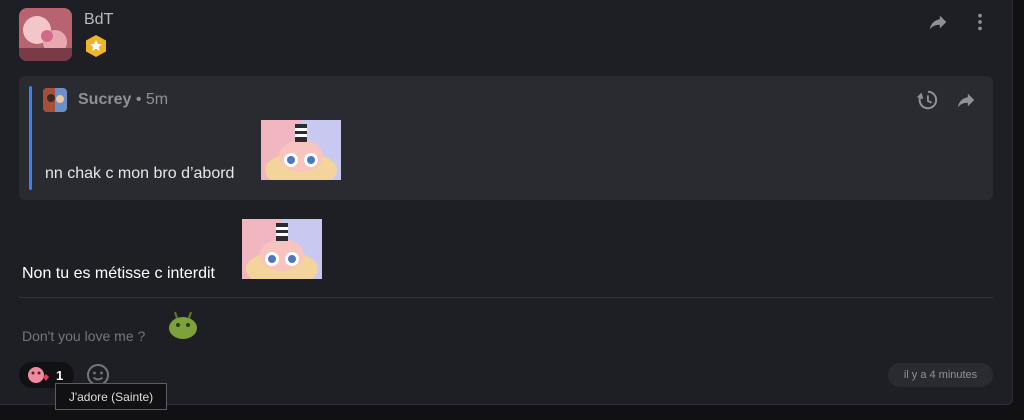 This screenshot has height=420, width=1024. I want to click on quote-time: 5m, so click(157, 99).